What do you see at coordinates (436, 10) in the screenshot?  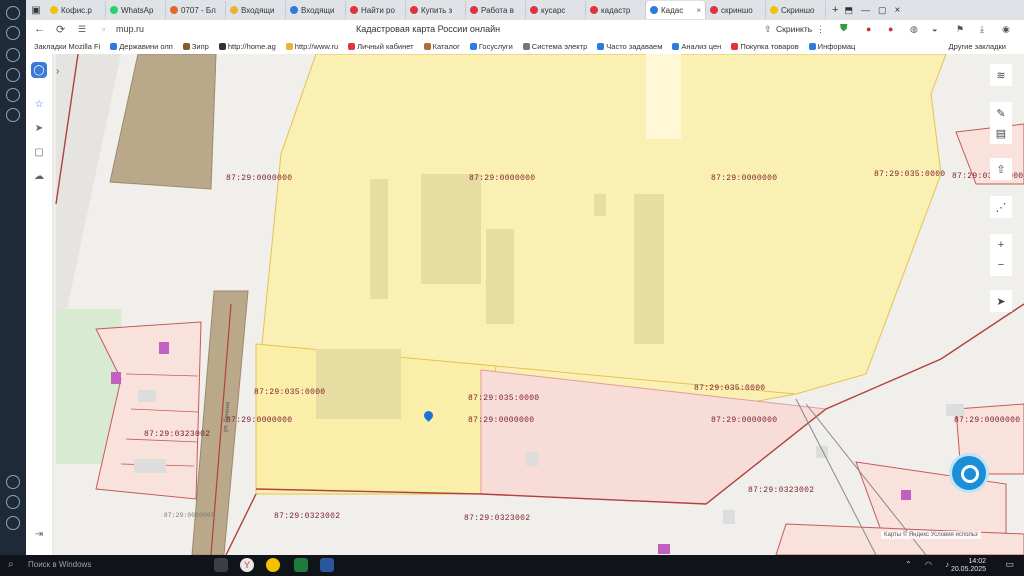 I see `tab: Купить з` at bounding box center [436, 10].